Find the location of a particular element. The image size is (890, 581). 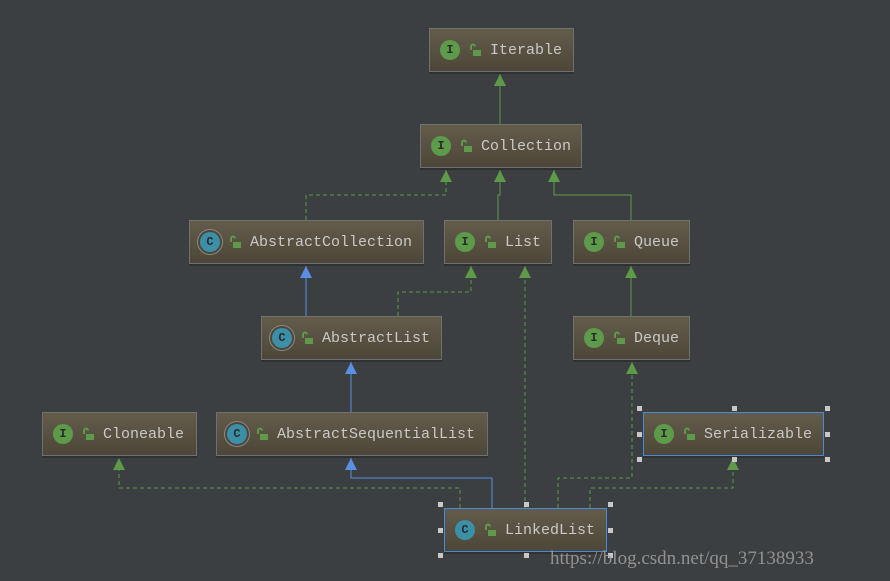

node-label: Serializable is located at coordinates (758, 434).